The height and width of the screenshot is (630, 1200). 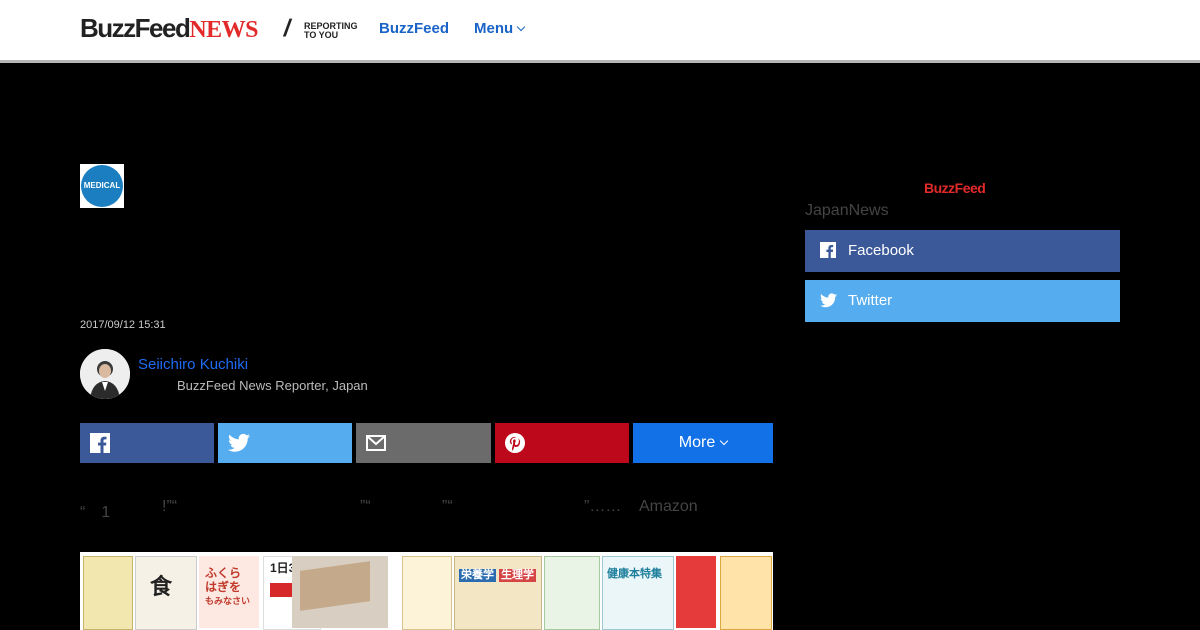 I want to click on share-more-button: More, so click(x=703, y=443).